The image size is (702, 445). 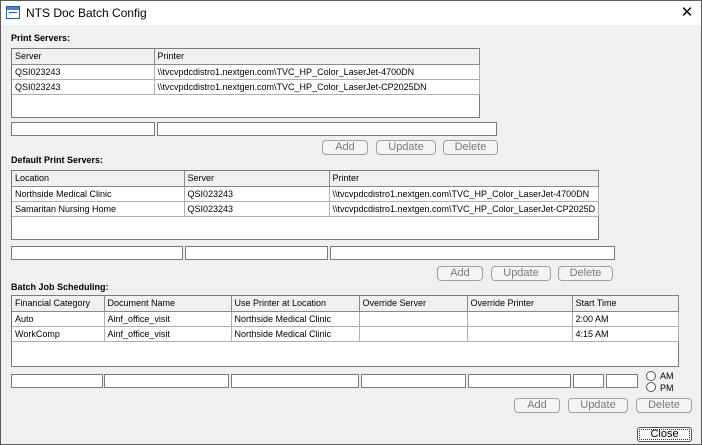 What do you see at coordinates (651, 387) in the screenshot?
I see `pm-radio` at bounding box center [651, 387].